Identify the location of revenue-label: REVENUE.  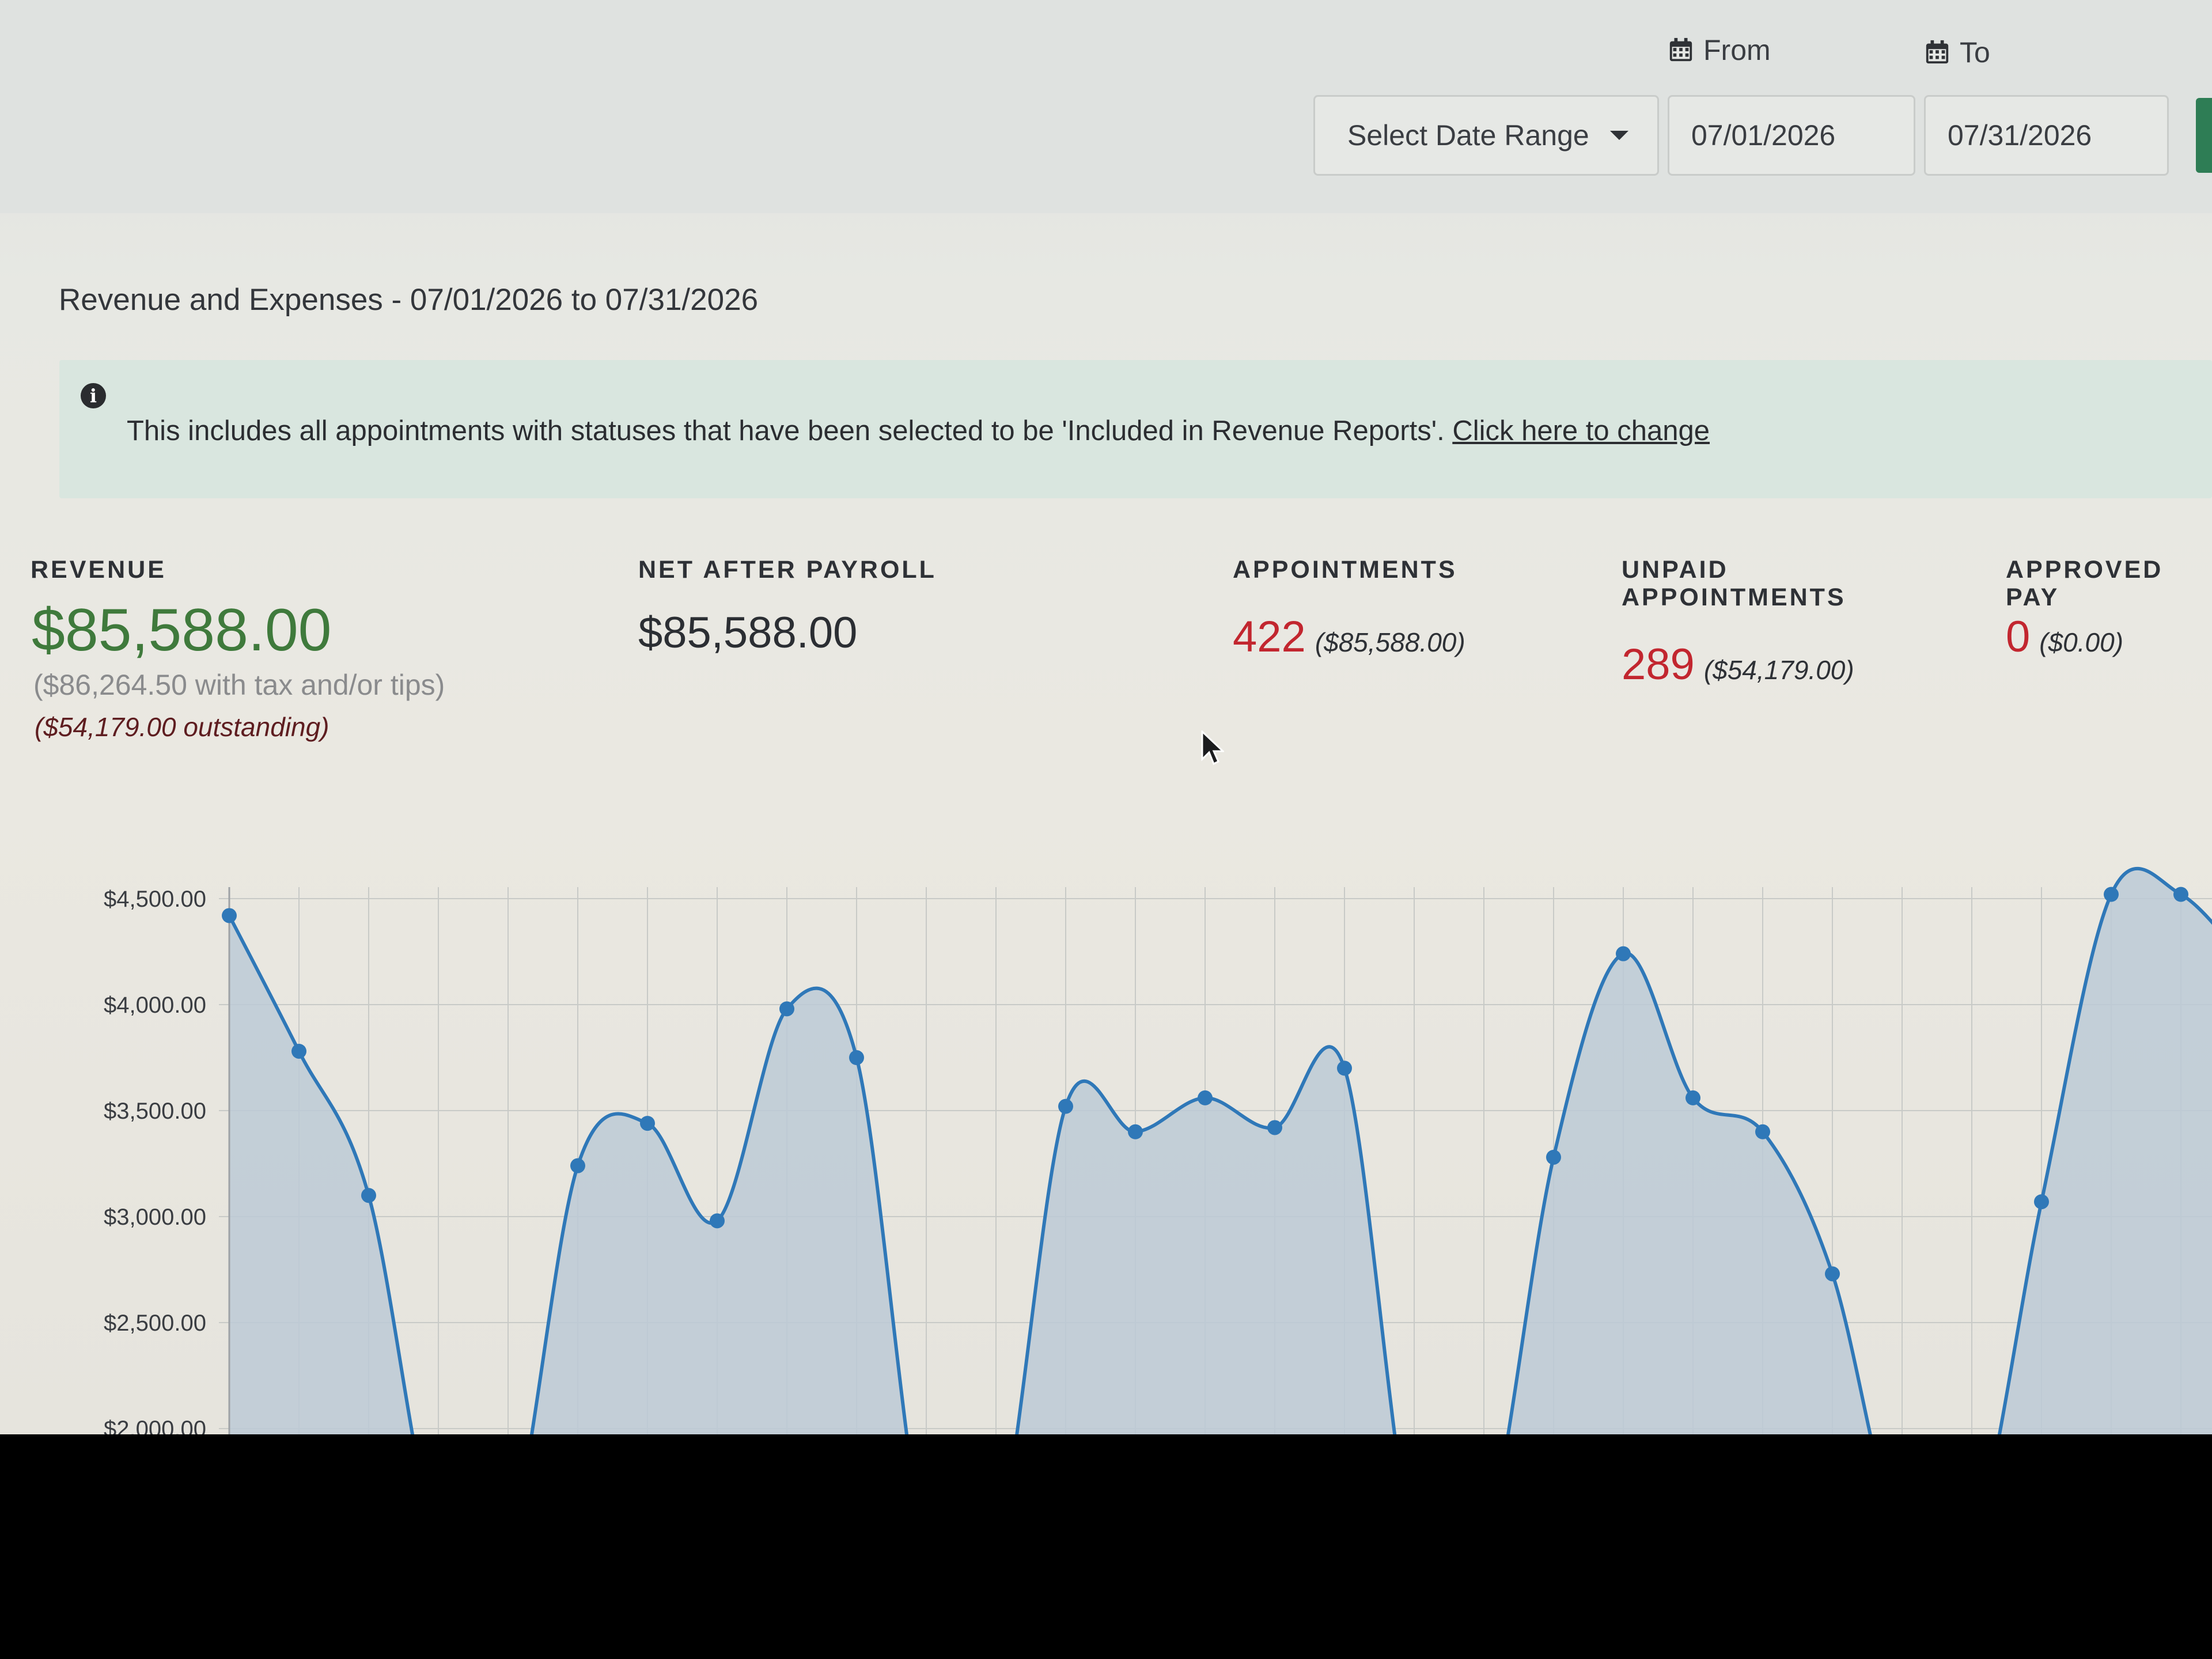
(98, 570).